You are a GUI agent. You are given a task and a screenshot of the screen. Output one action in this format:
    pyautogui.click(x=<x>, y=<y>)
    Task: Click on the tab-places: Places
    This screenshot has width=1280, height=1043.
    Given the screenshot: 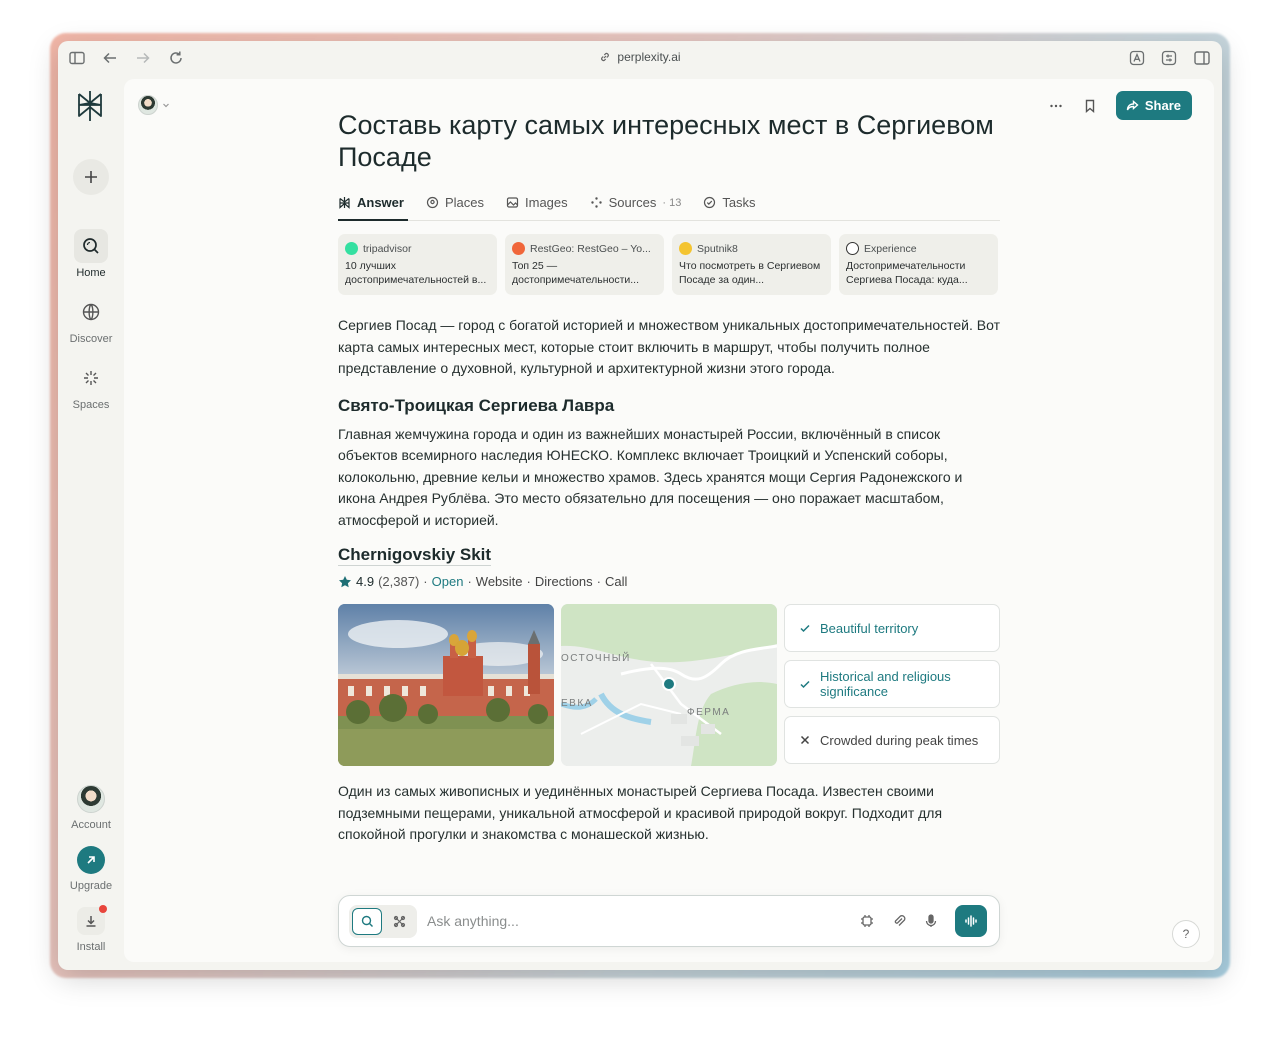 What is the action you would take?
    pyautogui.click(x=455, y=202)
    